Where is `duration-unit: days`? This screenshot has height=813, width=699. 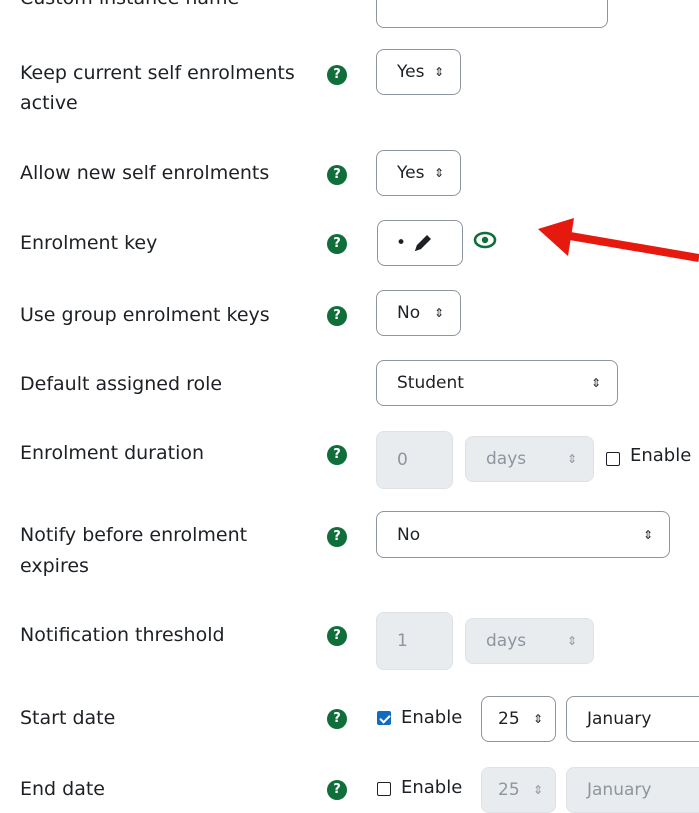 duration-unit: days is located at coordinates (506, 459).